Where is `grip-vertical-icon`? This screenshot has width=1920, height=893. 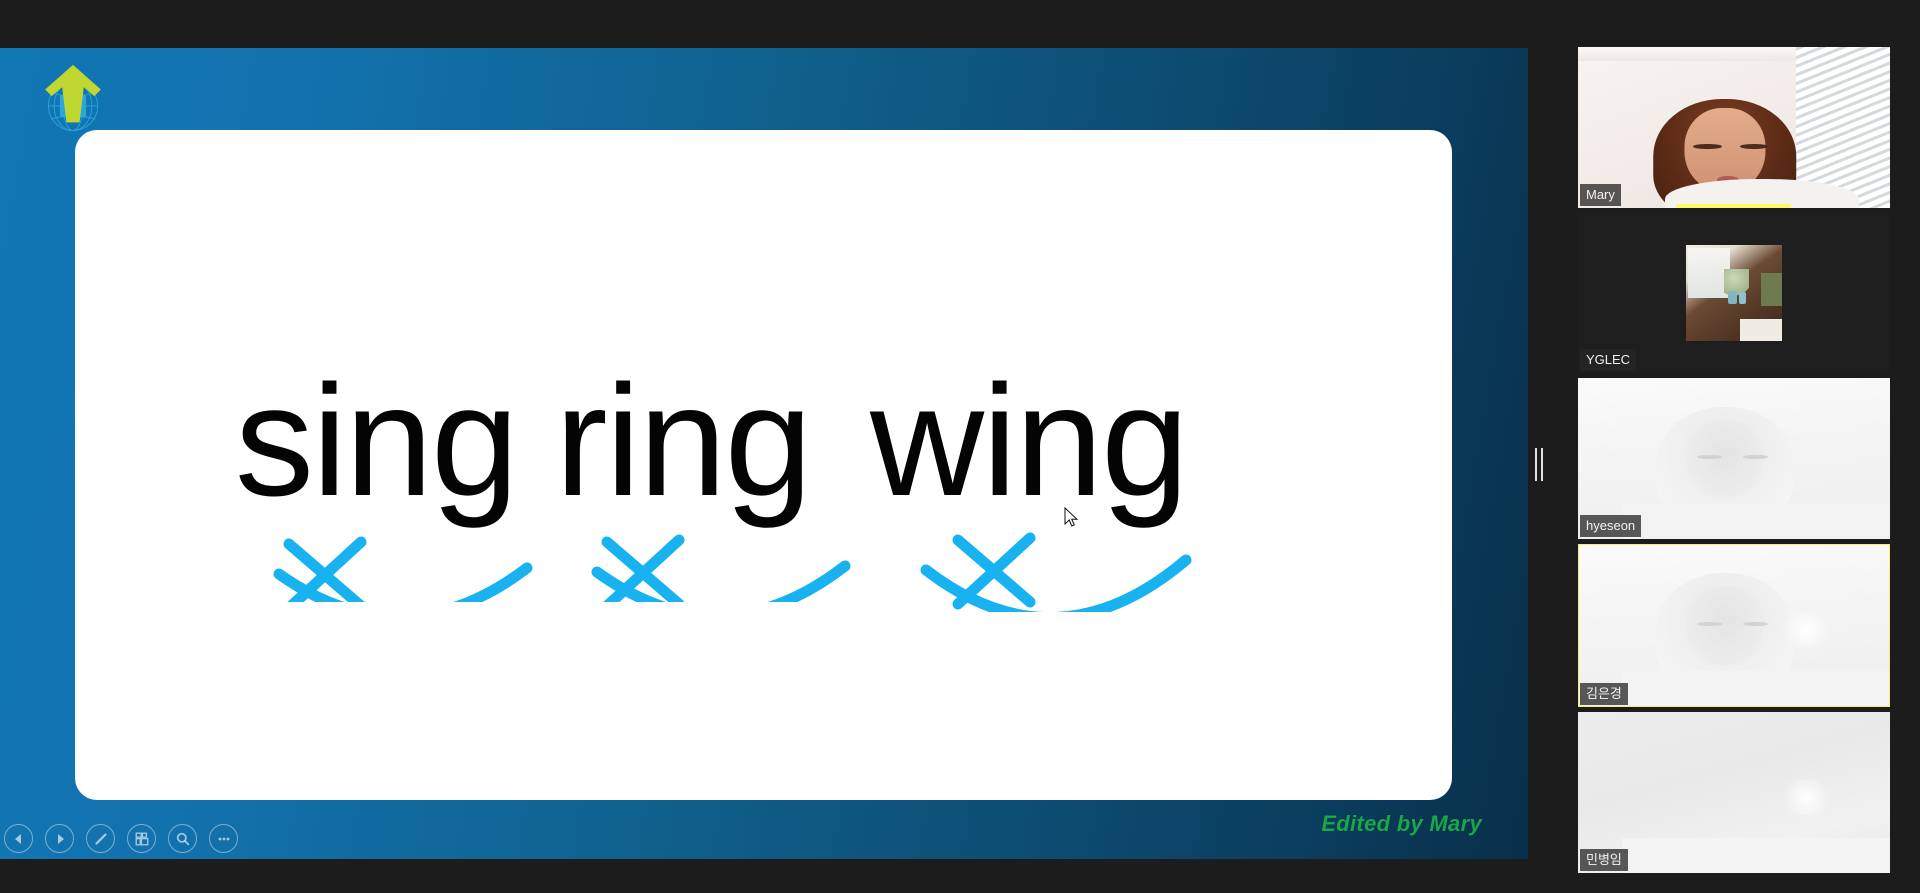 grip-vertical-icon is located at coordinates (1539, 464).